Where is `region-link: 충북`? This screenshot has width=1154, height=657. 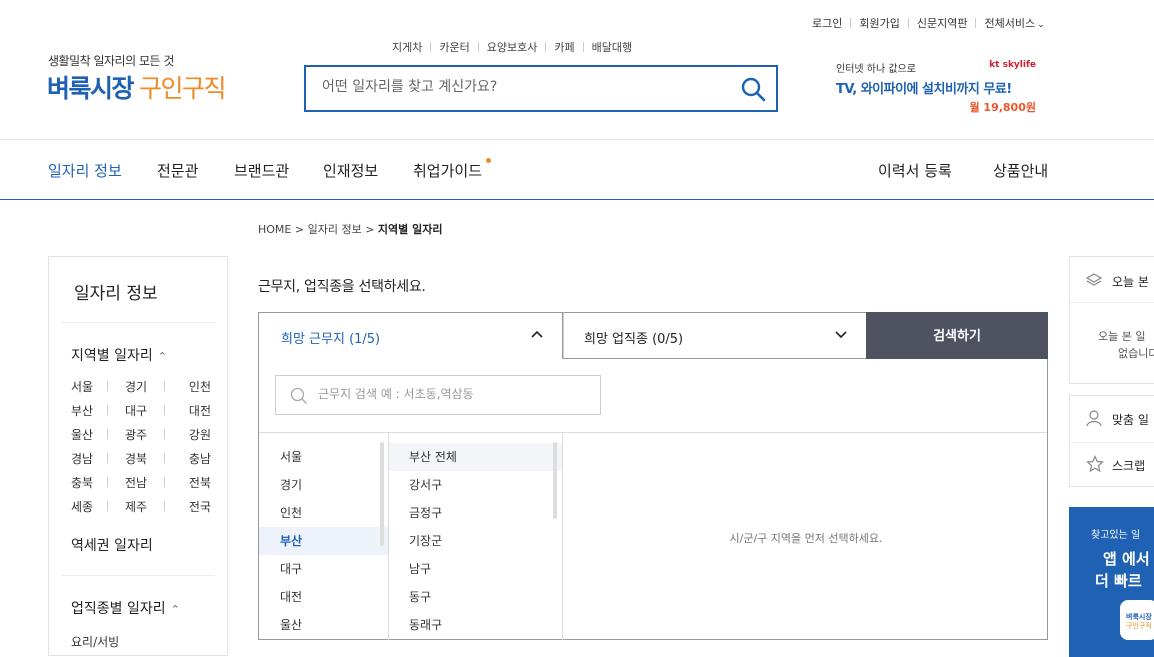 region-link: 충북 is located at coordinates (89, 482).